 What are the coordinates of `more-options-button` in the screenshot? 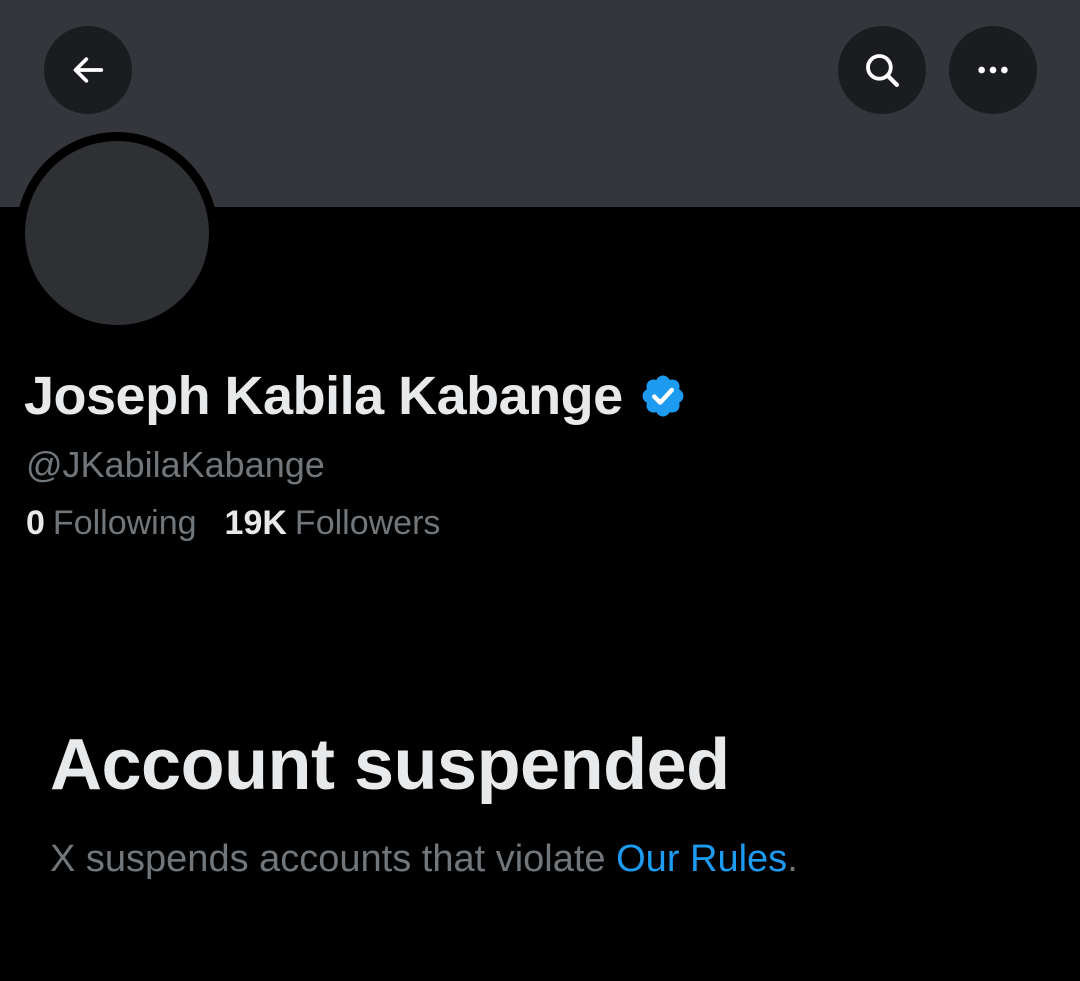 It's located at (993, 70).